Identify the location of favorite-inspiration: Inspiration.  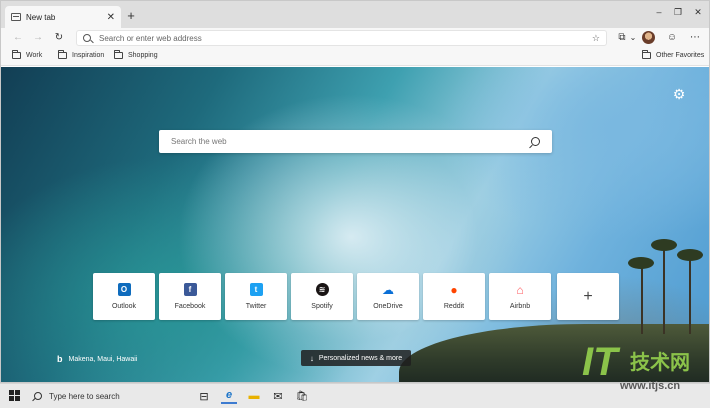
(81, 54).